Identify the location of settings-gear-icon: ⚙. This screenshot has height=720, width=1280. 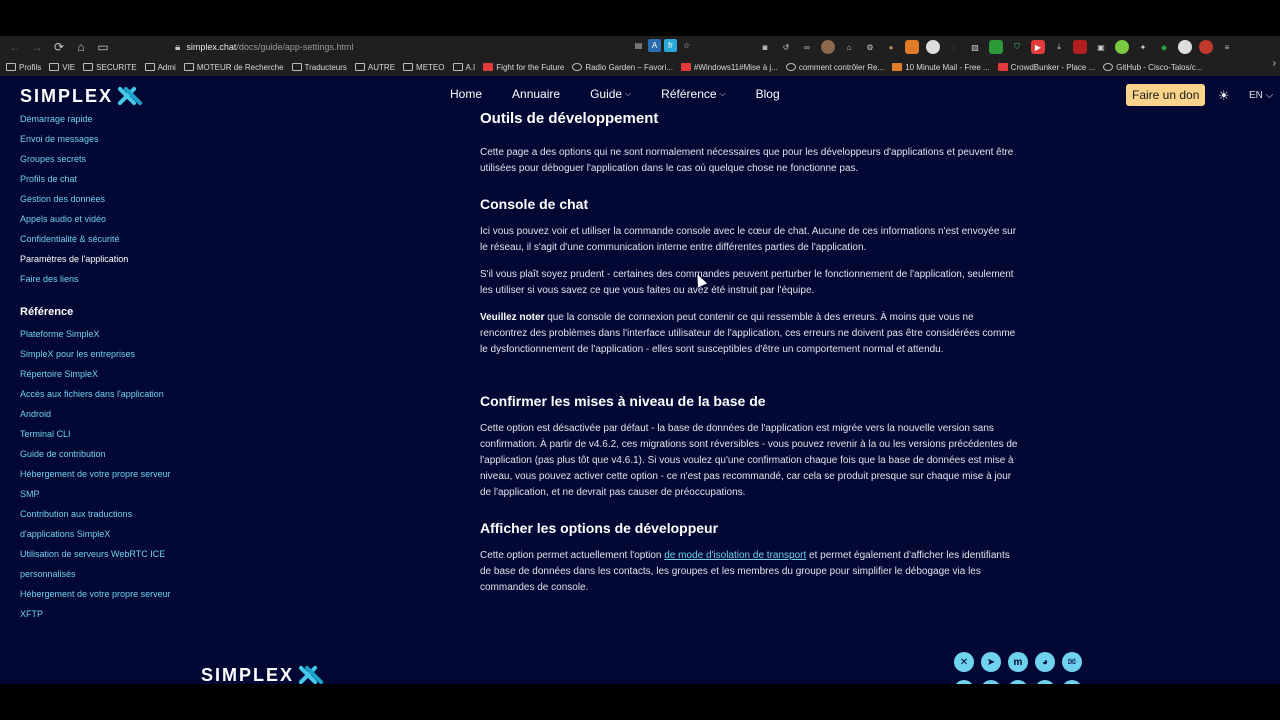
(870, 47).